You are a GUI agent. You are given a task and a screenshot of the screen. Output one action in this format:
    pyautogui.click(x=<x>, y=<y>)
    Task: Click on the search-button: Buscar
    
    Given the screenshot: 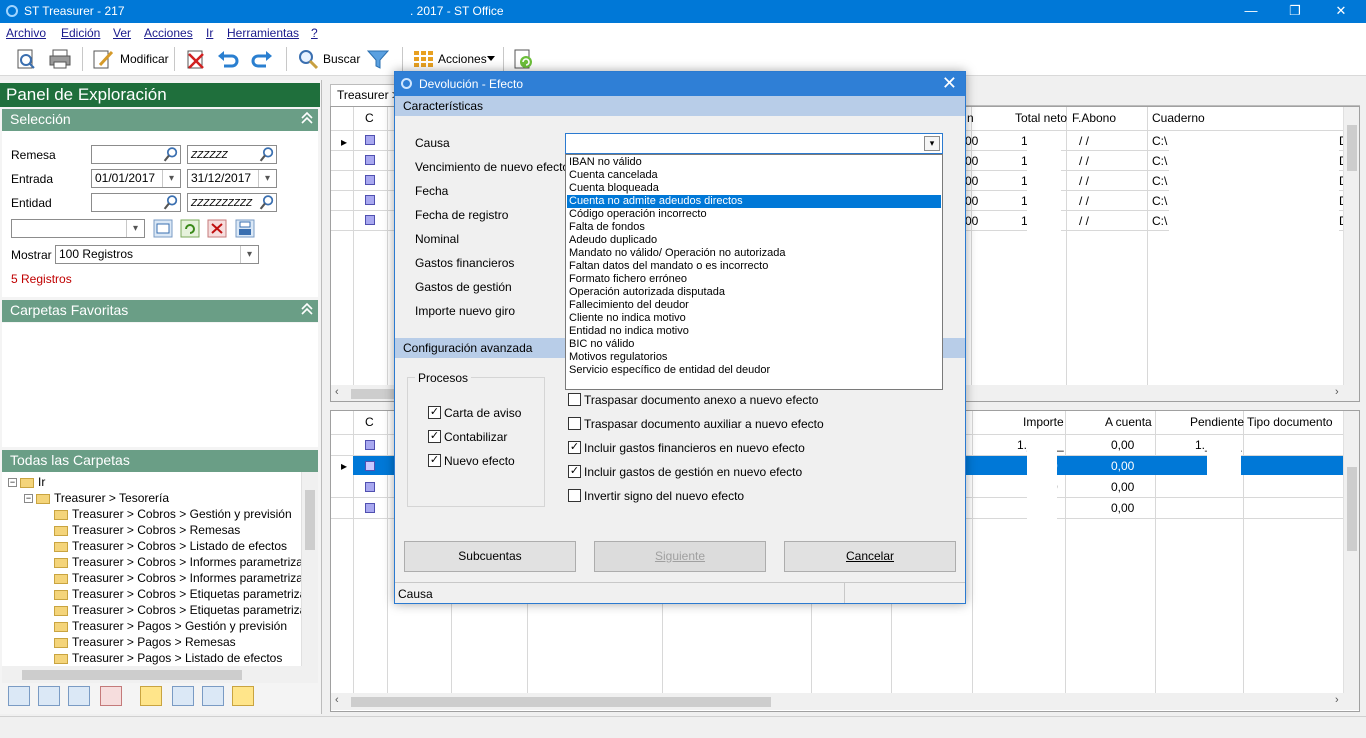 What is the action you would take?
    pyautogui.click(x=341, y=59)
    